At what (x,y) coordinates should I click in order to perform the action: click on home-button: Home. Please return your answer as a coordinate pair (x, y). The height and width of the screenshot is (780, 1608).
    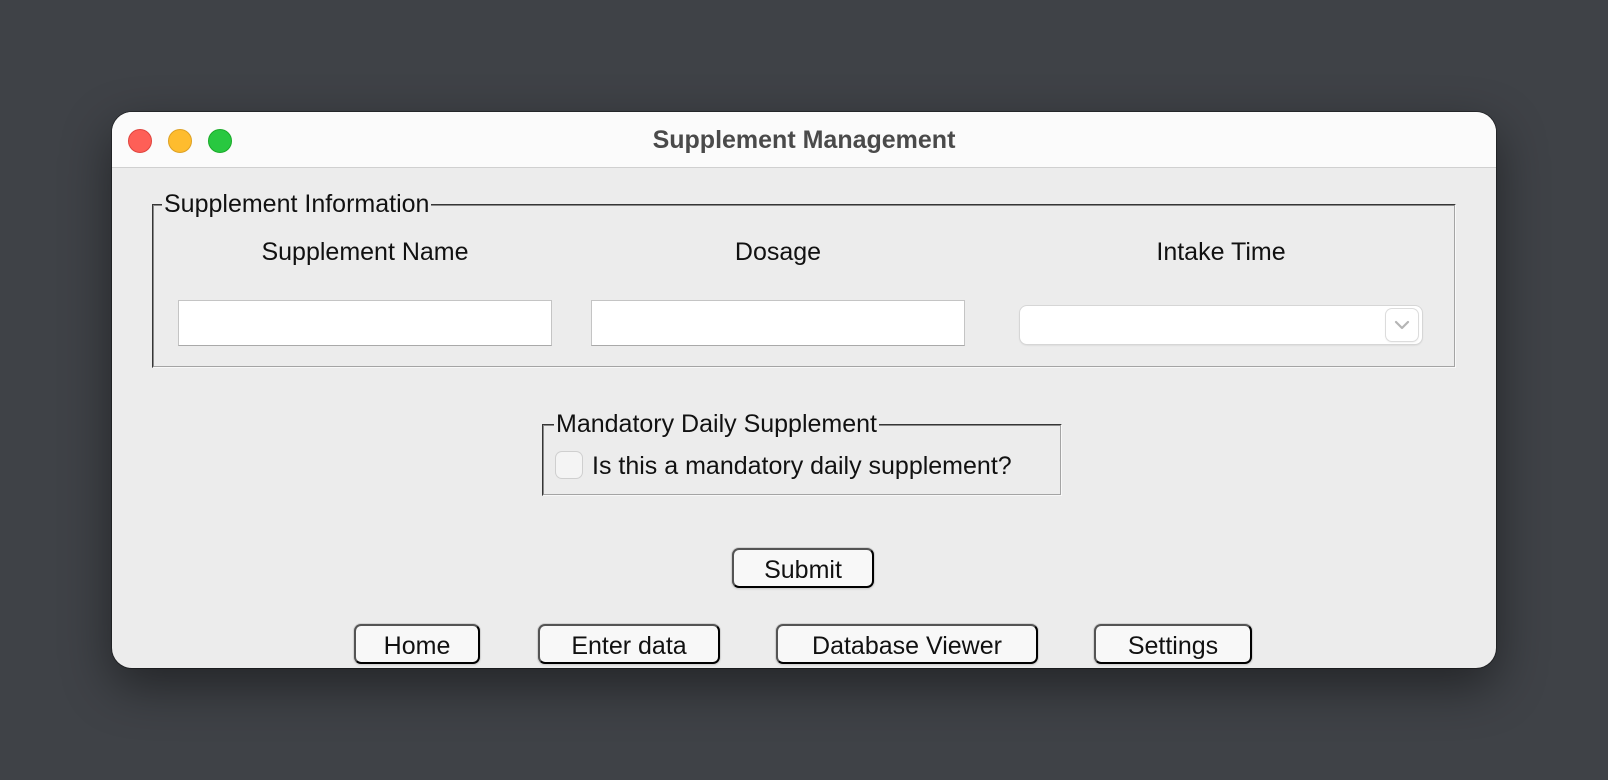
    Looking at the image, I should click on (417, 644).